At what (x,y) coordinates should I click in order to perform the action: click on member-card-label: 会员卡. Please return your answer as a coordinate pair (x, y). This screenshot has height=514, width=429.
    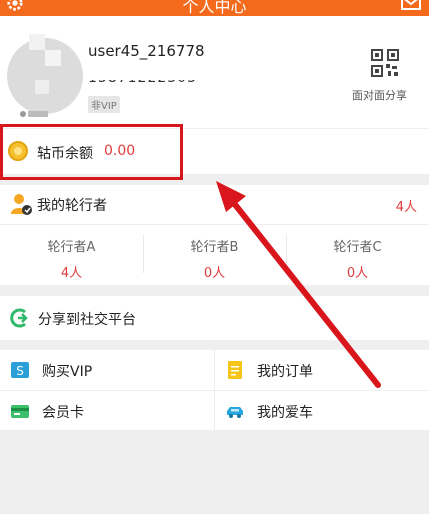
    Looking at the image, I should click on (63, 413).